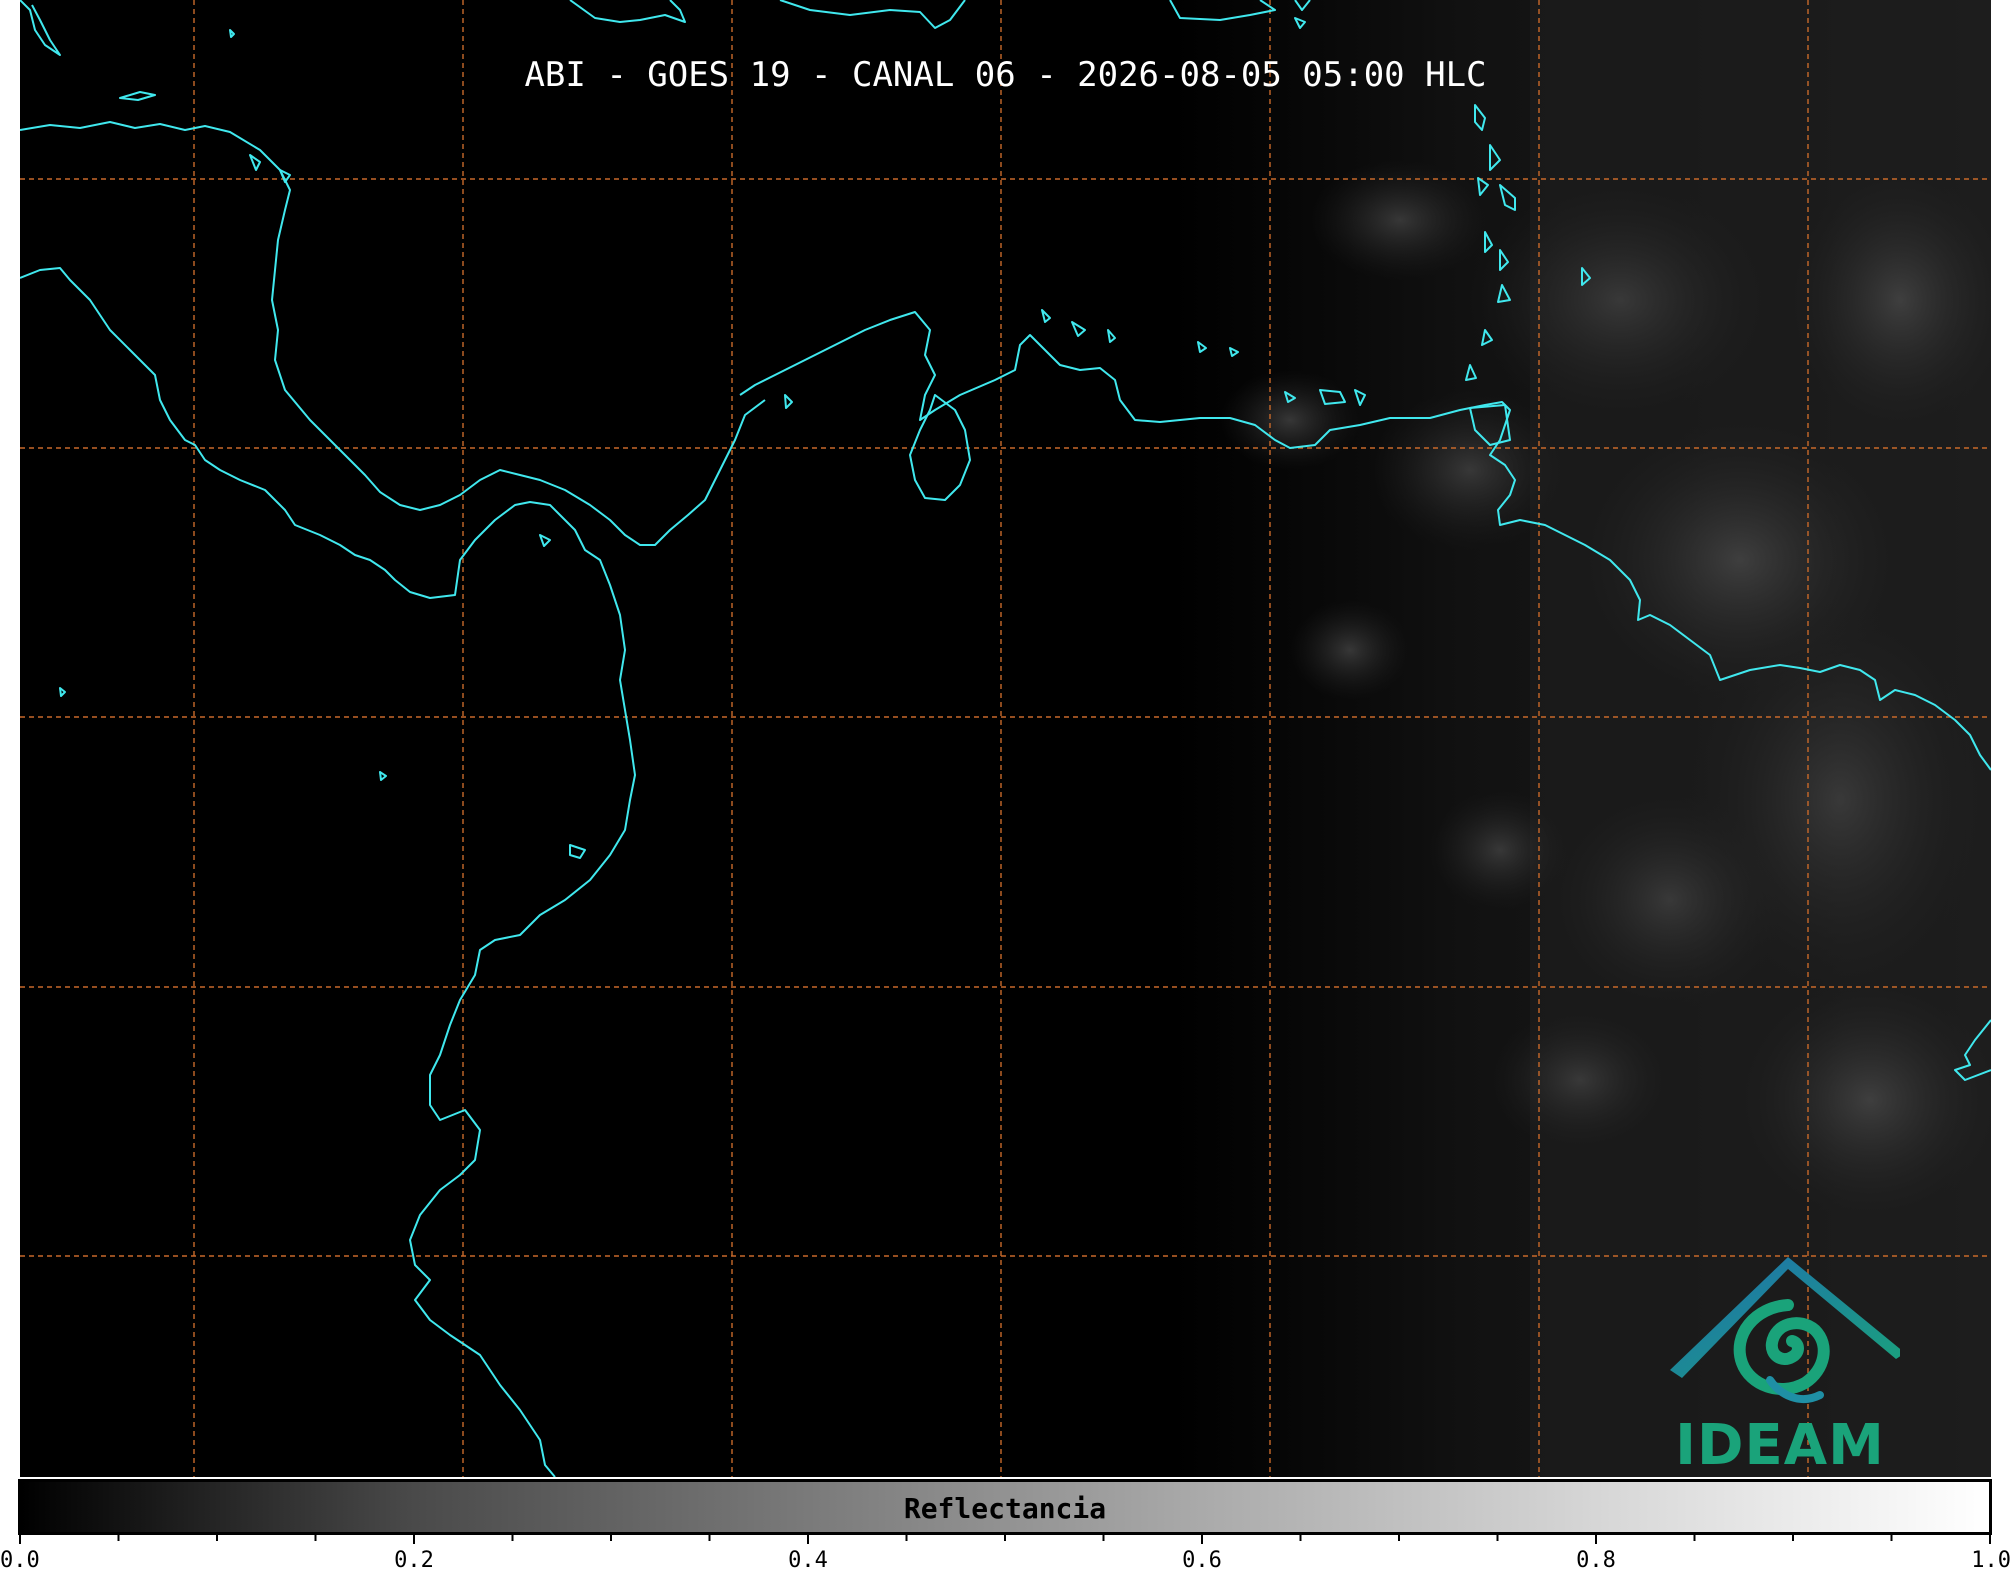 The width and height of the screenshot is (2011, 1577). Describe the element at coordinates (1202, 1560) in the screenshot. I see `colorbar-tick-label: 0.6` at that location.